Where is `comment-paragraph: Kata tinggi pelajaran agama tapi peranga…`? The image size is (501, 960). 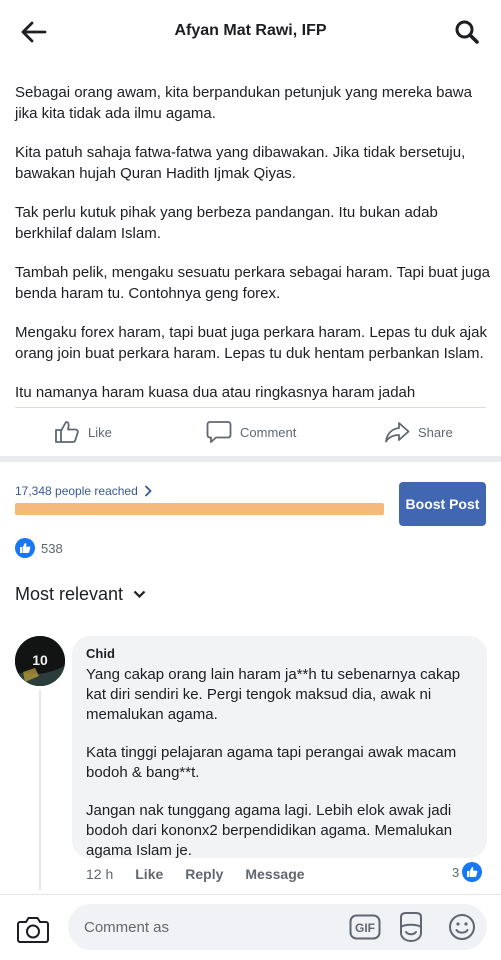
comment-paragraph: Kata tinggi pelajaran agama tapi peranga… is located at coordinates (271, 762).